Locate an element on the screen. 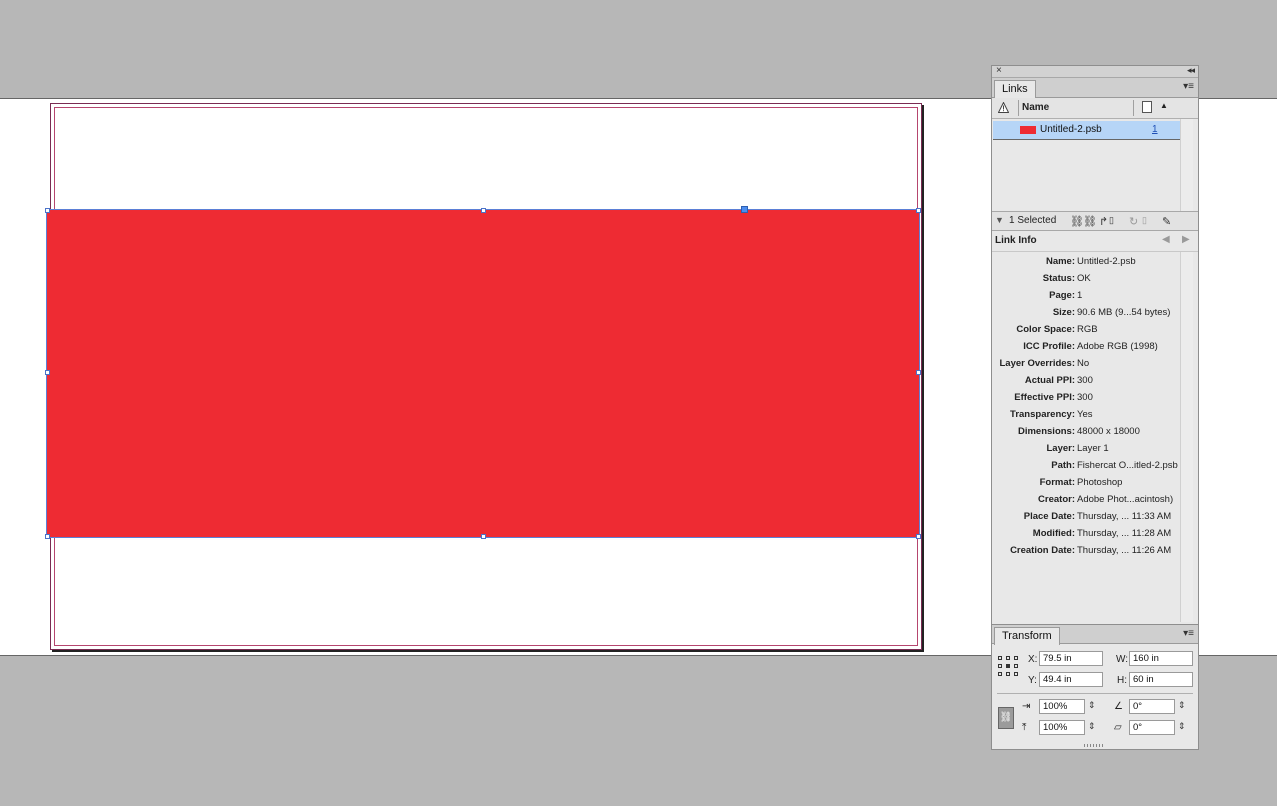  panel-titlebar: × ◂◂ is located at coordinates (1095, 71).